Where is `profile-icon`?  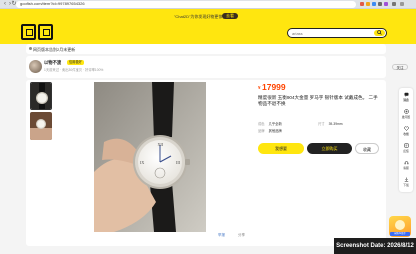 profile-icon is located at coordinates (394, 4).